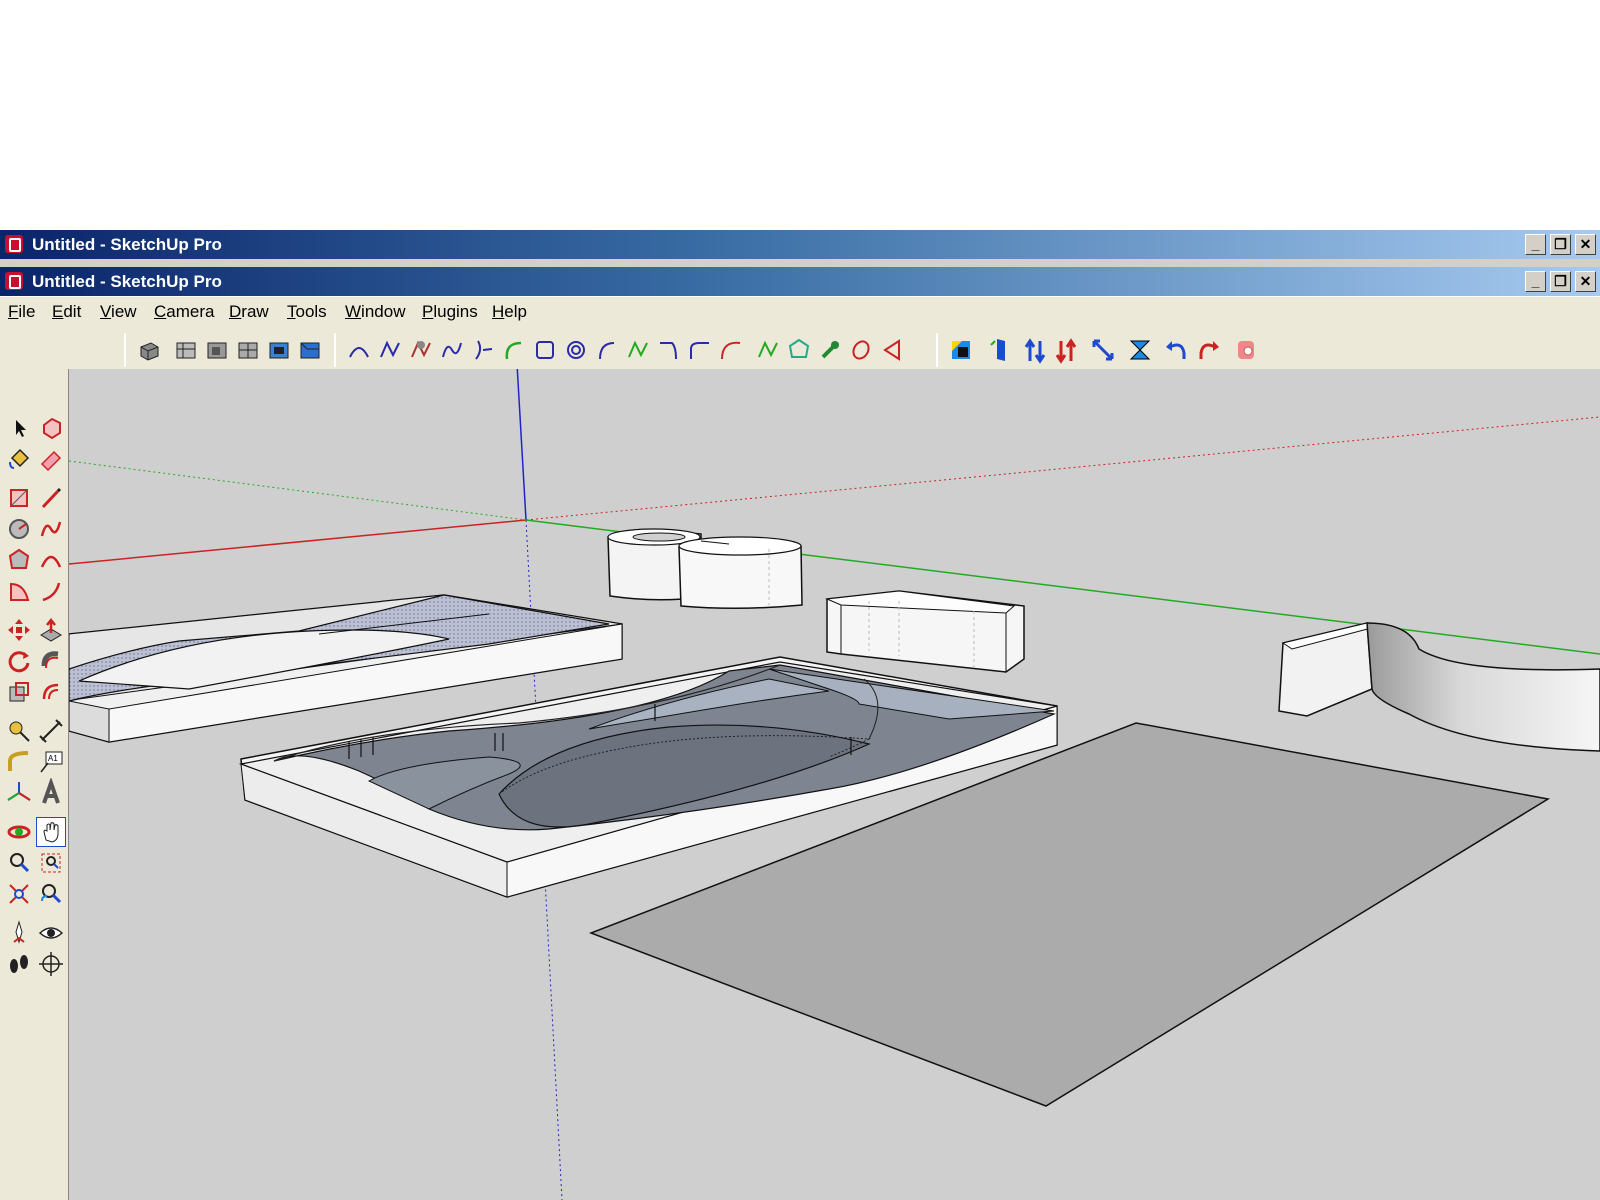 The height and width of the screenshot is (1200, 1600). I want to click on back-view-icon, so click(279, 350).